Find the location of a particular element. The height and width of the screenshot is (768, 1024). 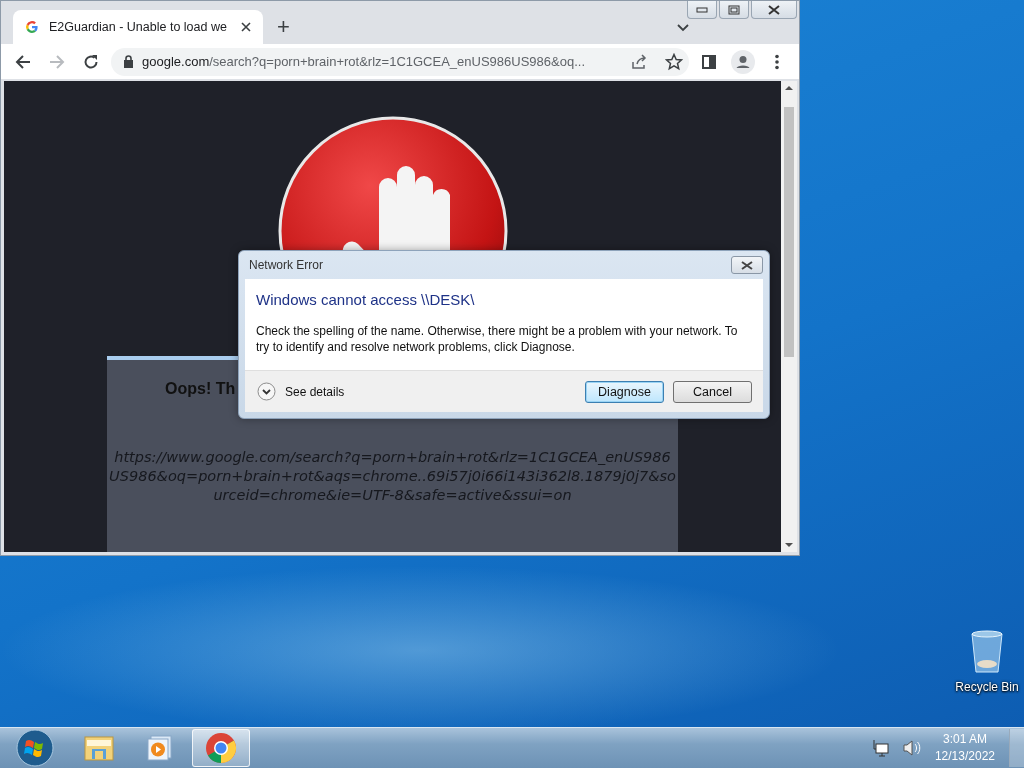

profile-icon is located at coordinates (743, 61).